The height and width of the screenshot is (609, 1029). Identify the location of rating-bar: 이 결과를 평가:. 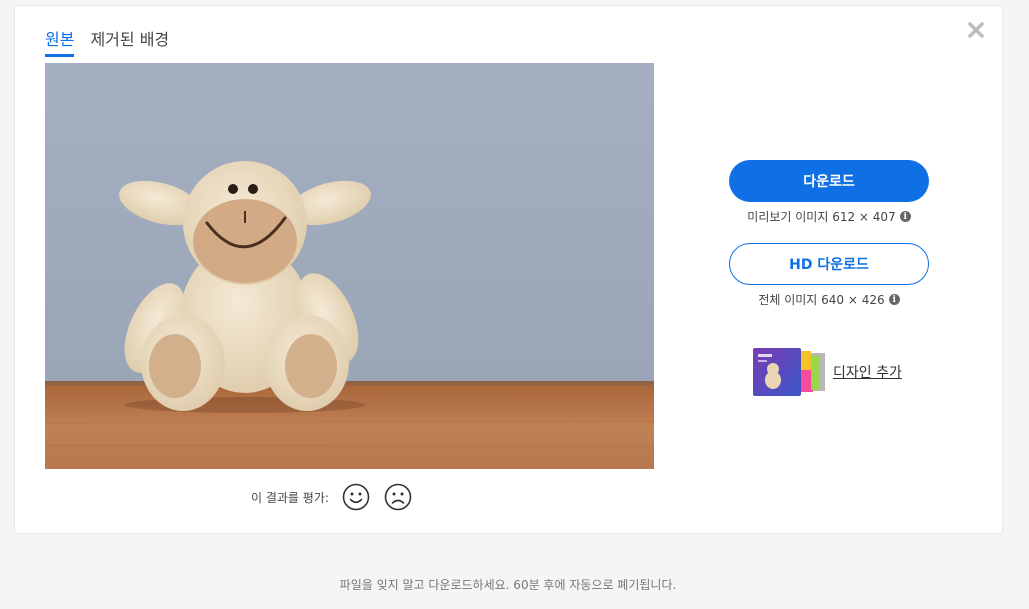
(332, 497).